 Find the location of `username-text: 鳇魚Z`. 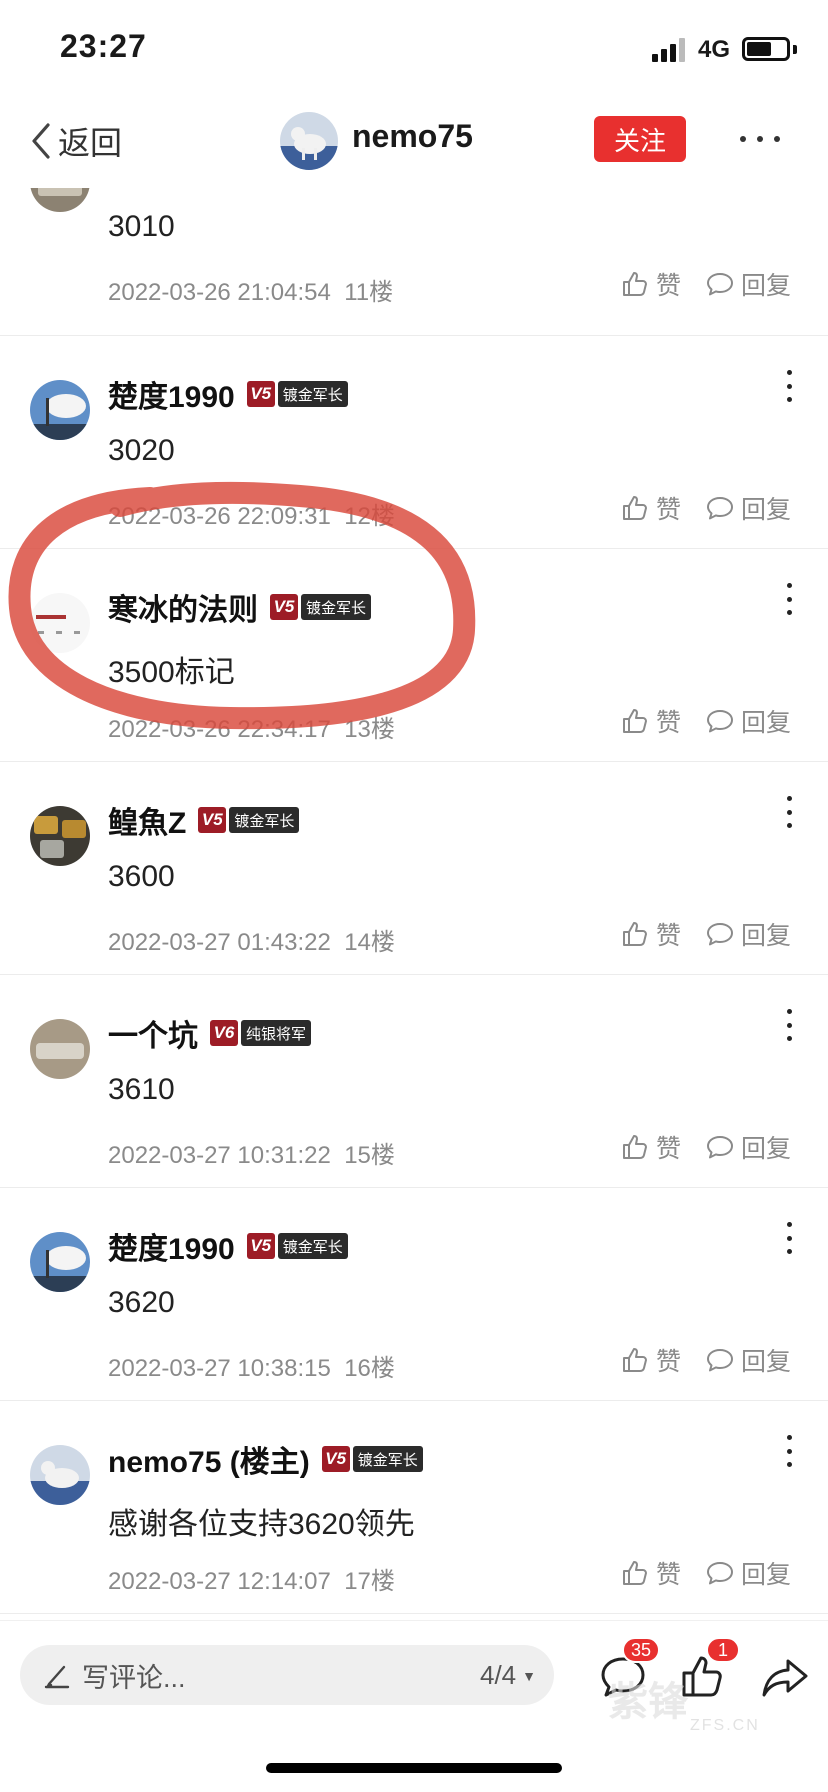

username-text: 鳇魚Z is located at coordinates (147, 823).